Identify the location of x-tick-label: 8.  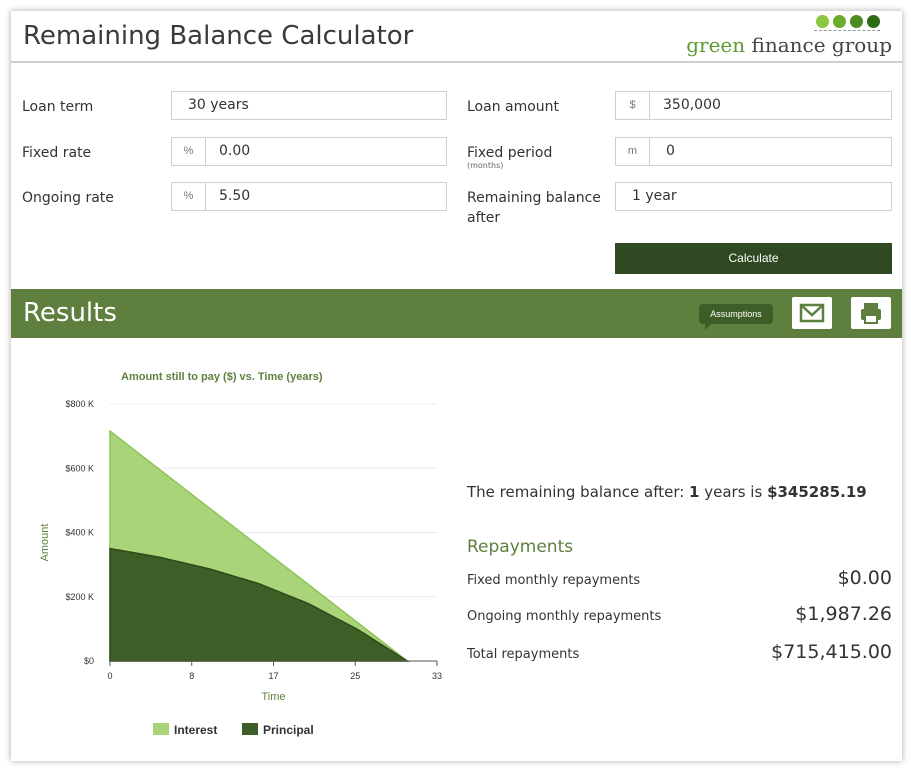
(191, 676).